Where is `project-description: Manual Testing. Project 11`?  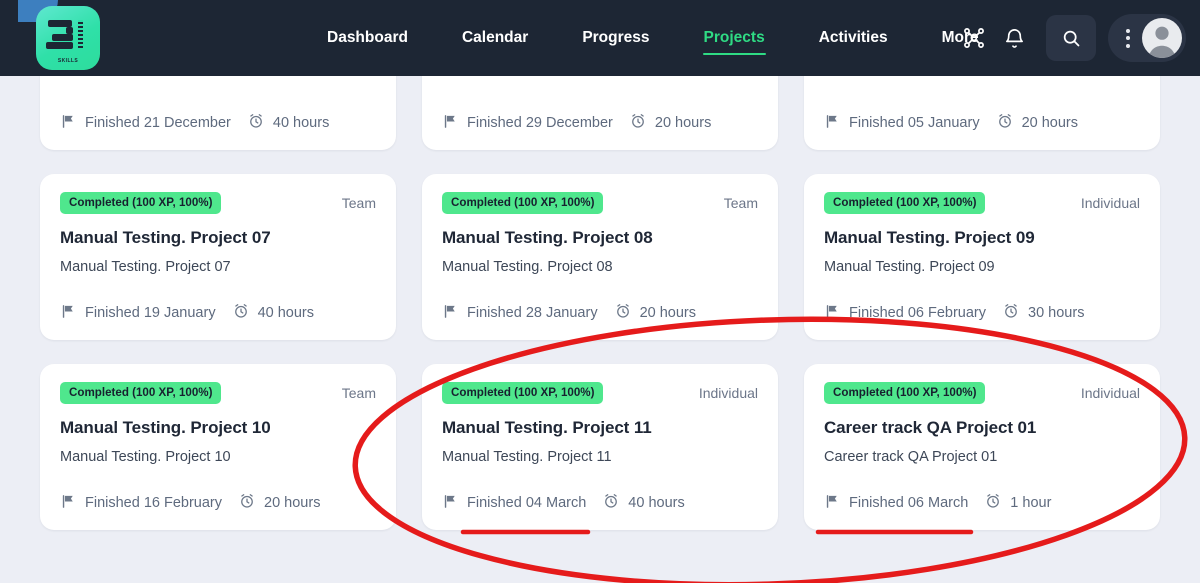
project-description: Manual Testing. Project 11 is located at coordinates (527, 456).